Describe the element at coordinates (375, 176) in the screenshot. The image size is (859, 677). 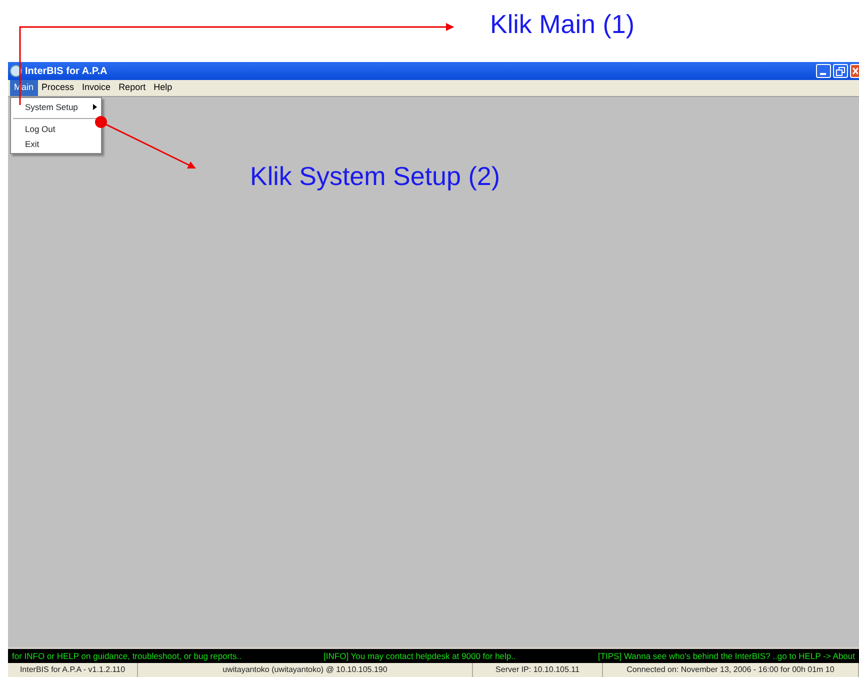
I see `annotation-label: Klik System Setup (2)` at that location.